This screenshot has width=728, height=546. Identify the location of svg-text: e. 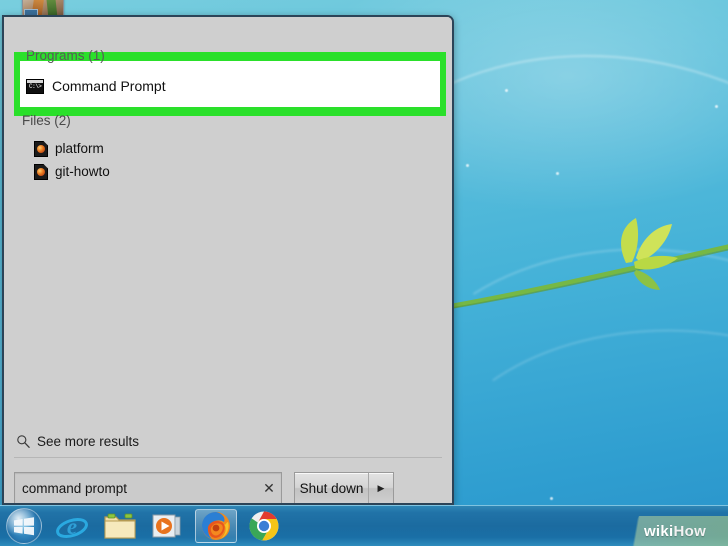
(72, 526).